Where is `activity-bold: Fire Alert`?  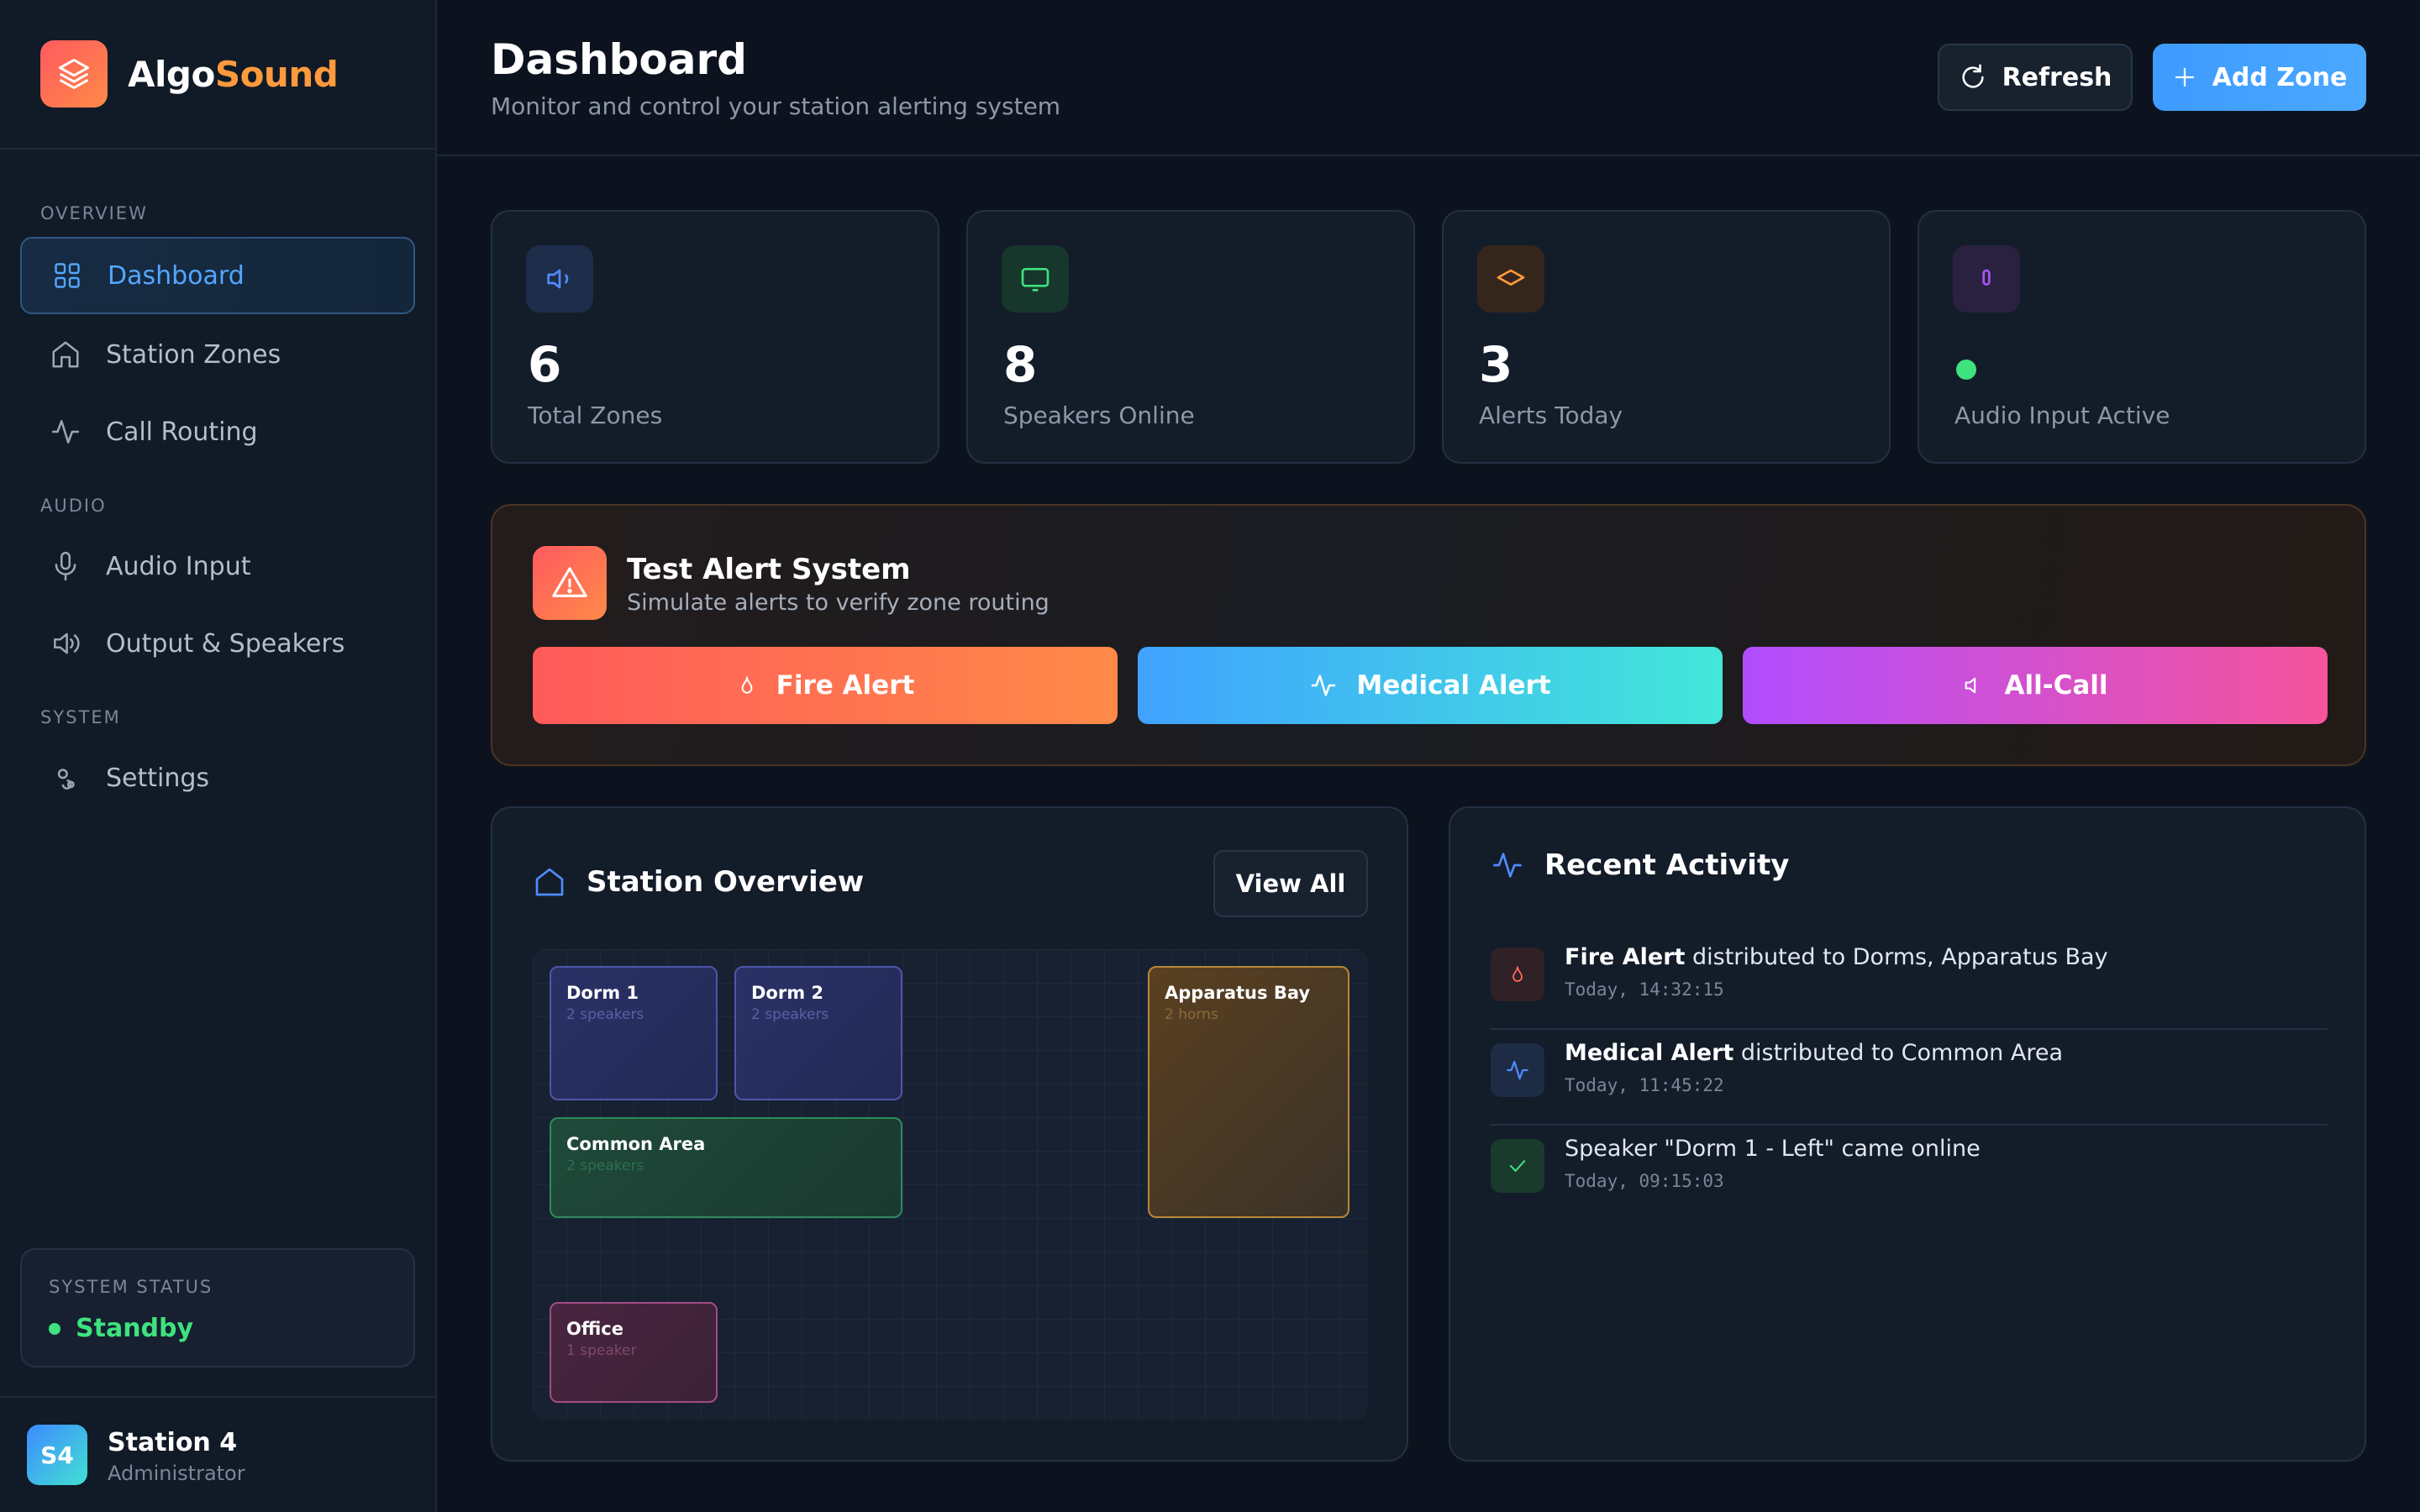 activity-bold: Fire Alert is located at coordinates (1625, 957).